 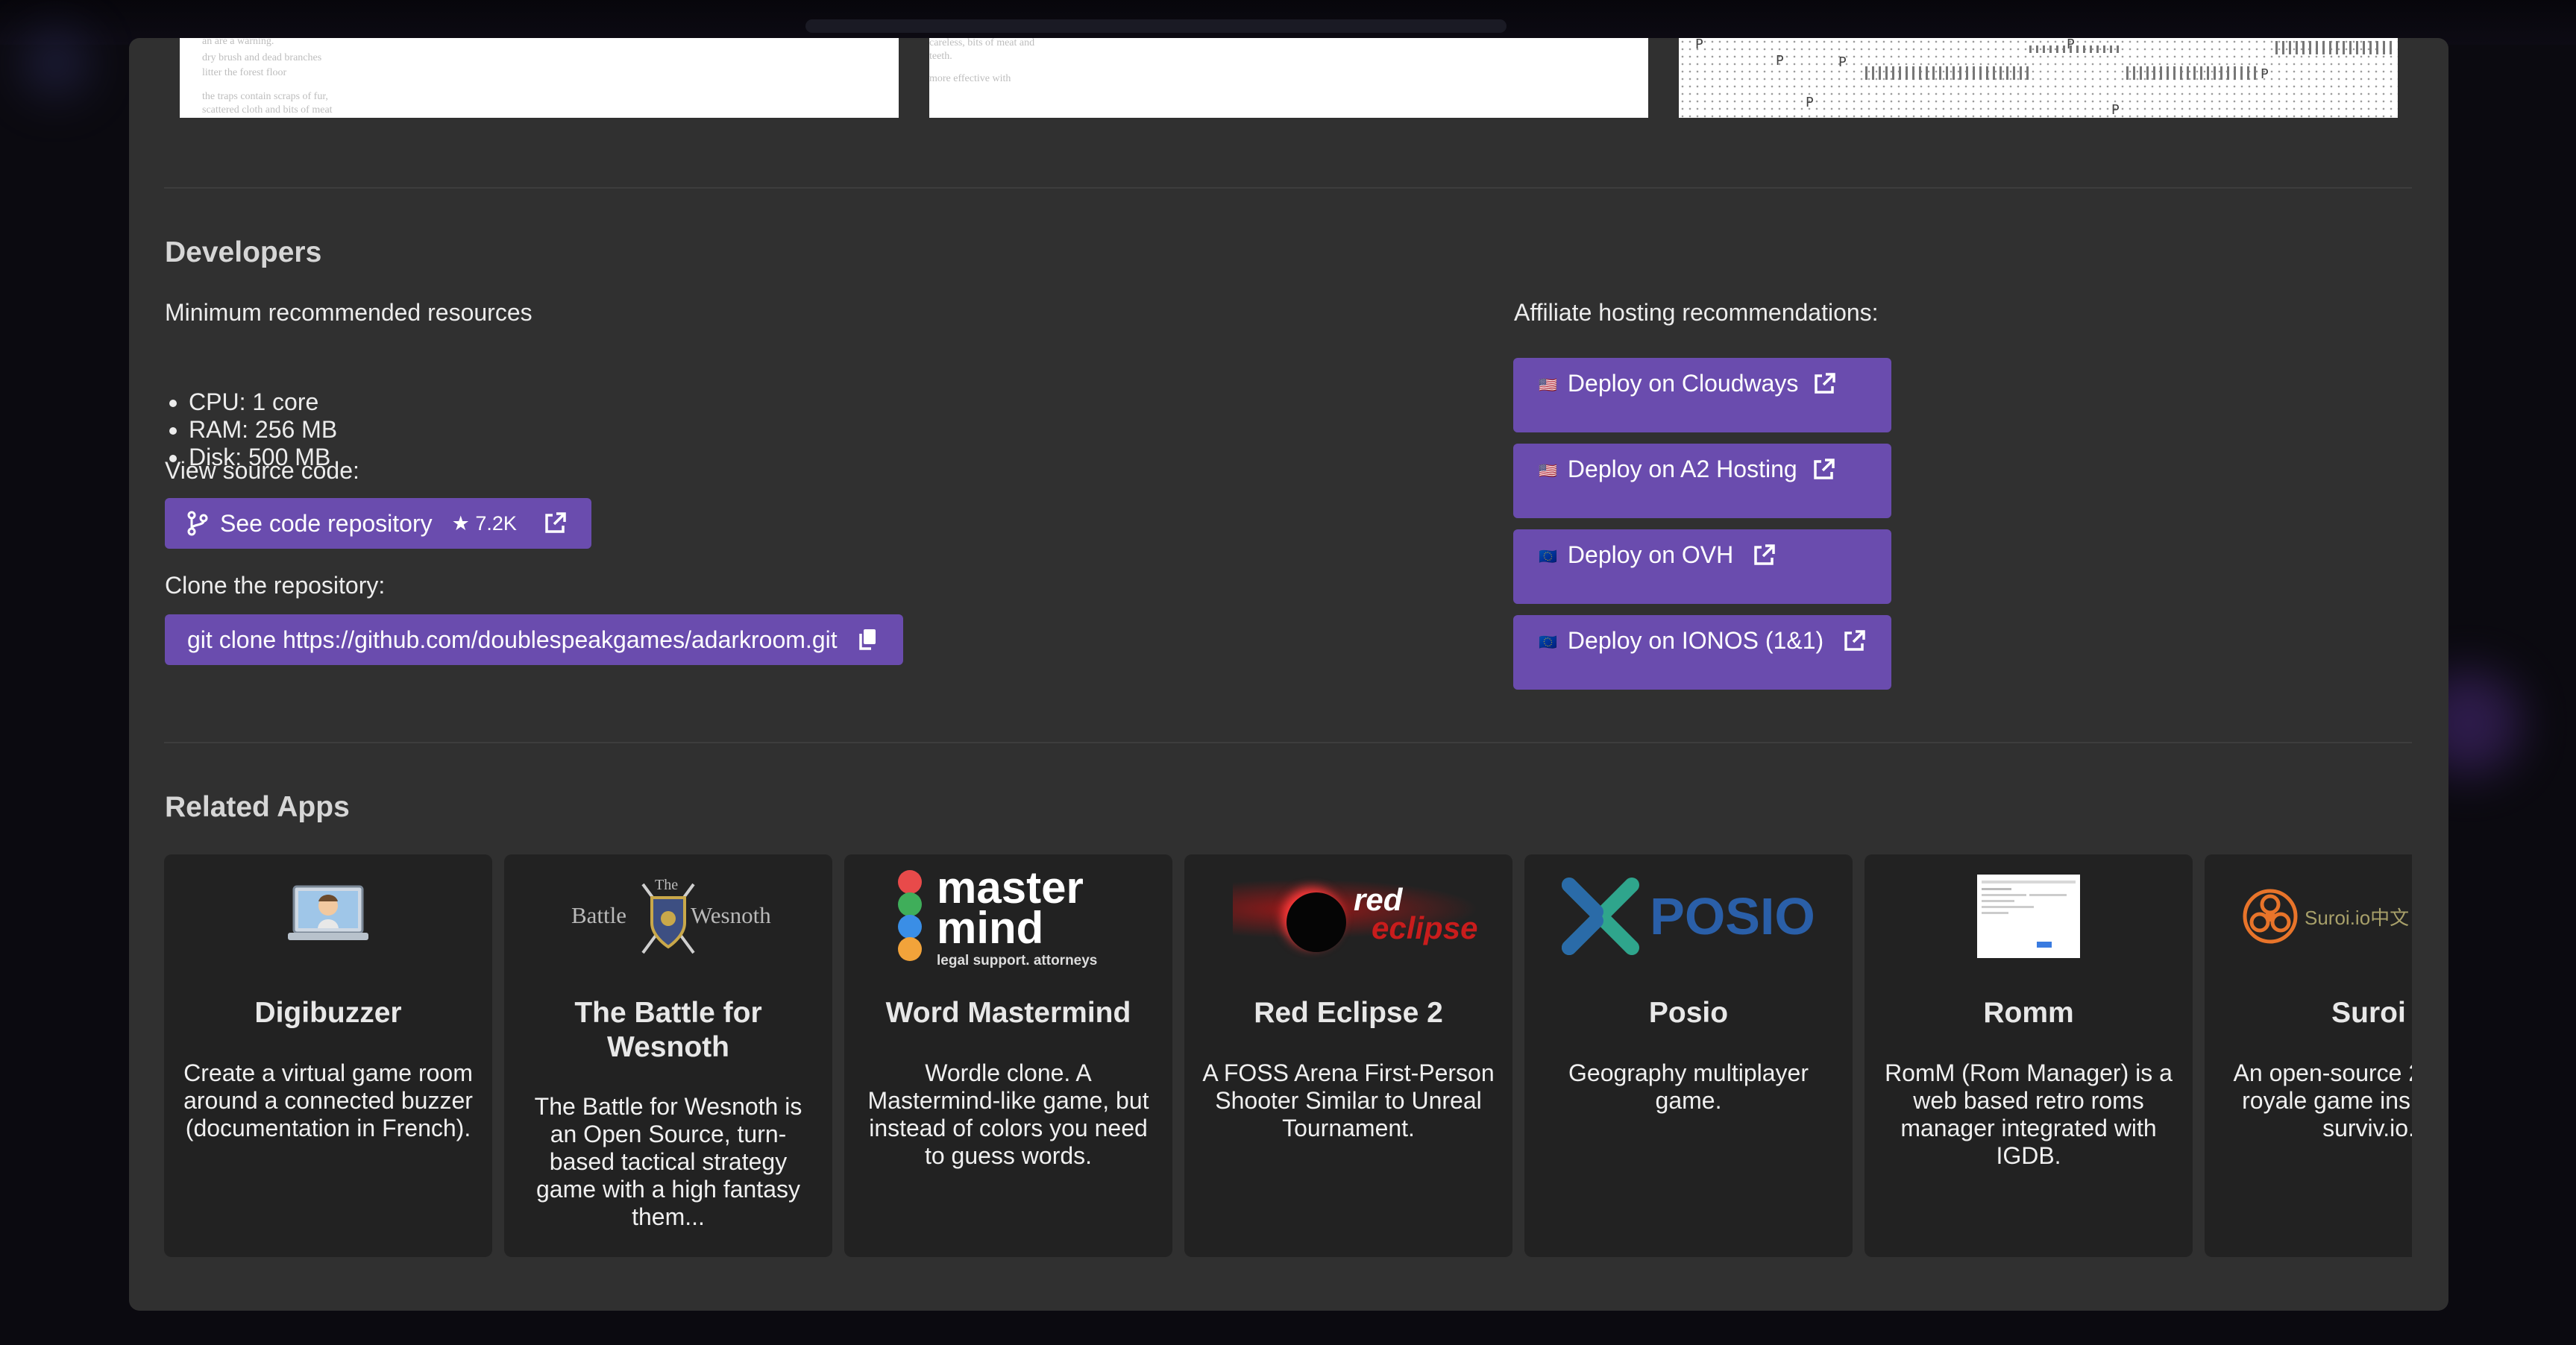 I want to click on screenshot-text: scattered cloth and bits of meat, so click(x=267, y=110).